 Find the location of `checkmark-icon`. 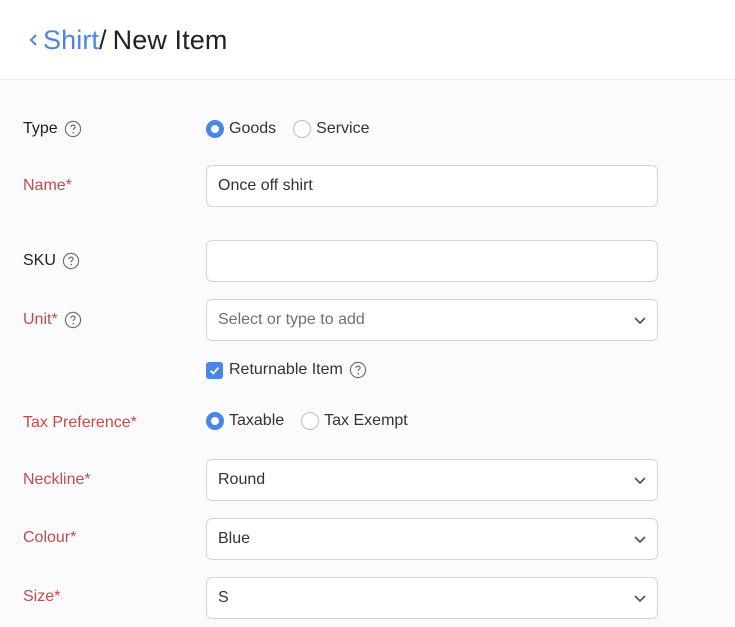

checkmark-icon is located at coordinates (214, 370).